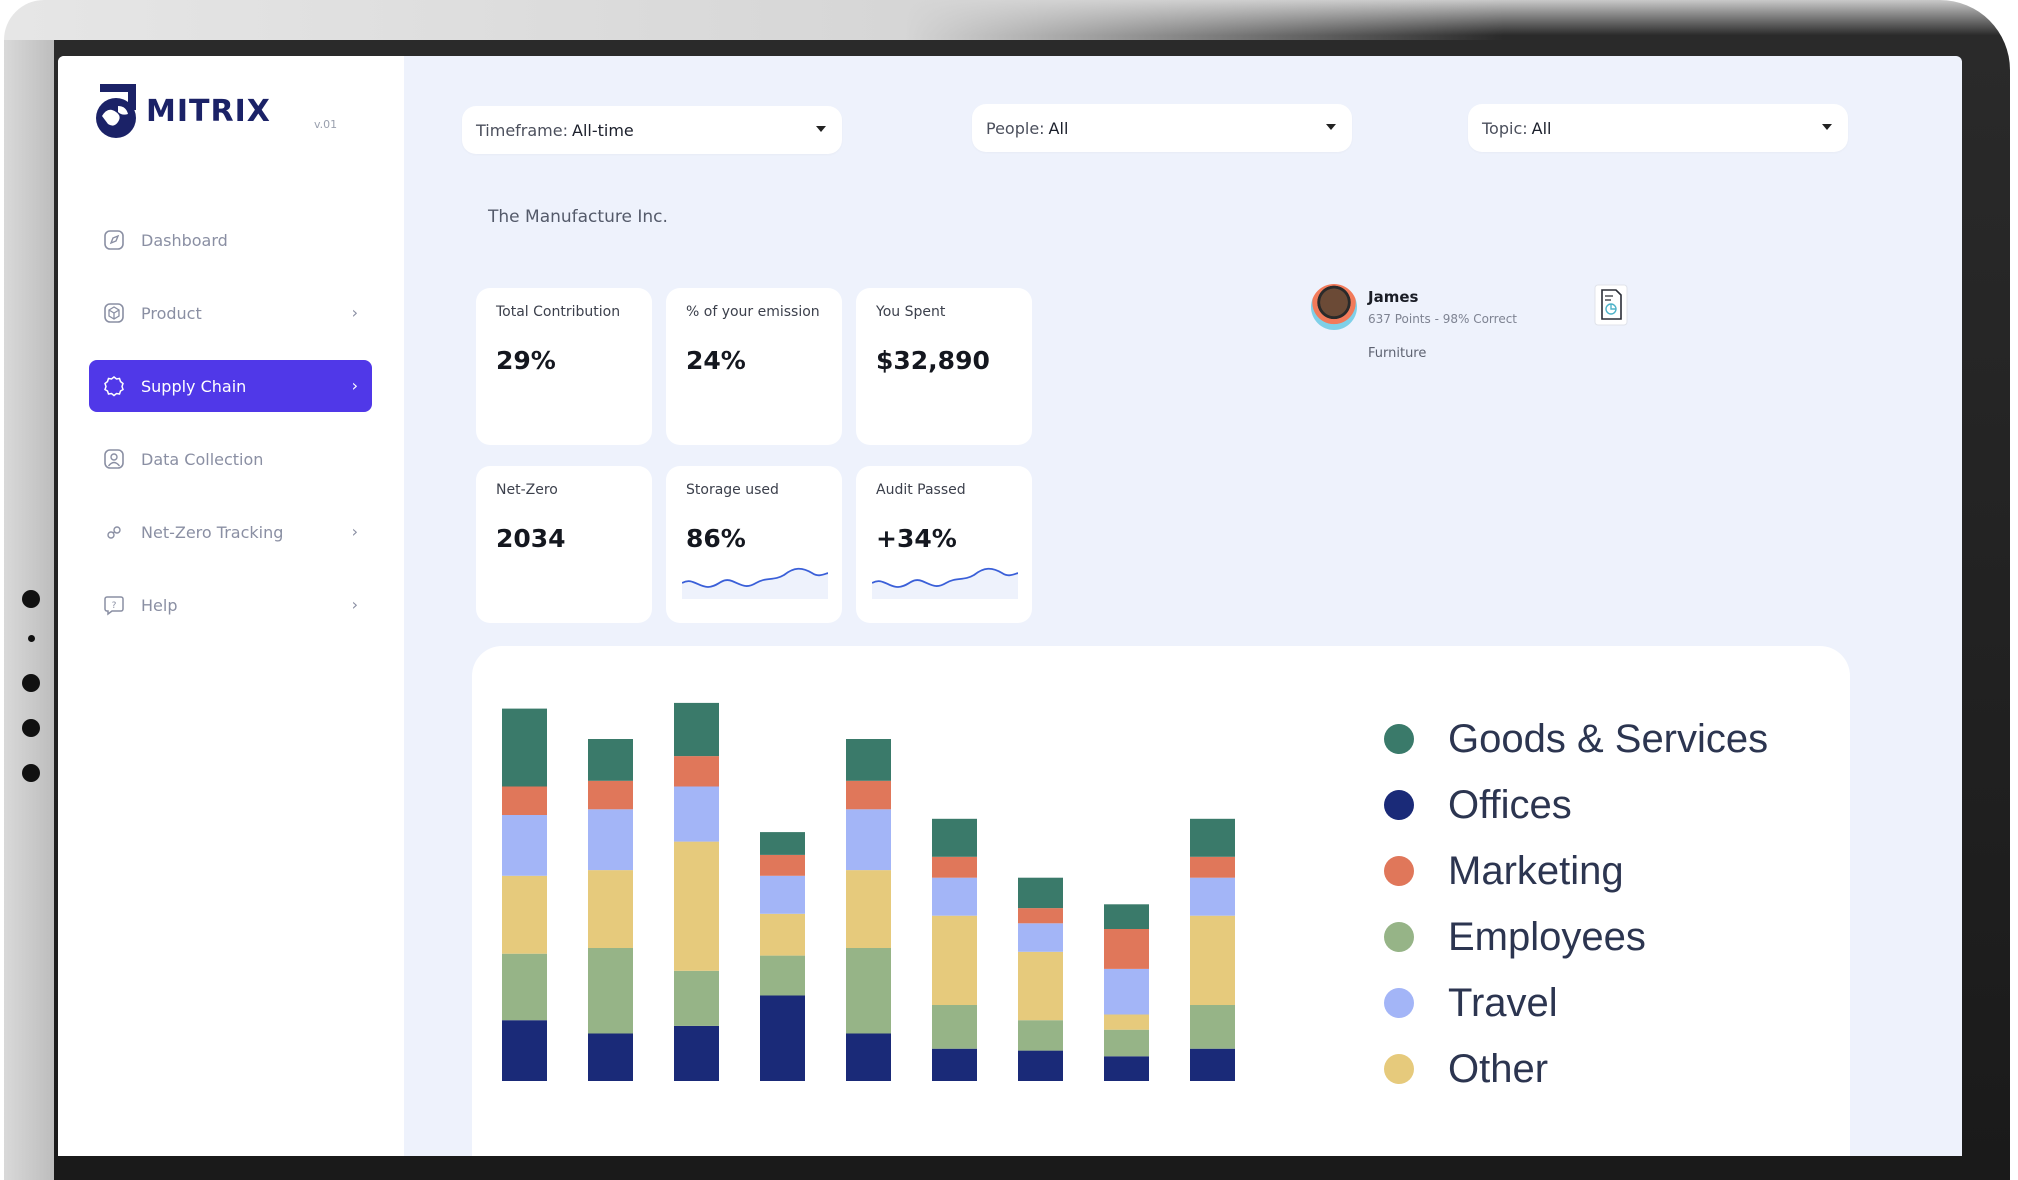 The image size is (2018, 1180). What do you see at coordinates (1162, 128) in the screenshot?
I see `people-dropdown: People: All` at bounding box center [1162, 128].